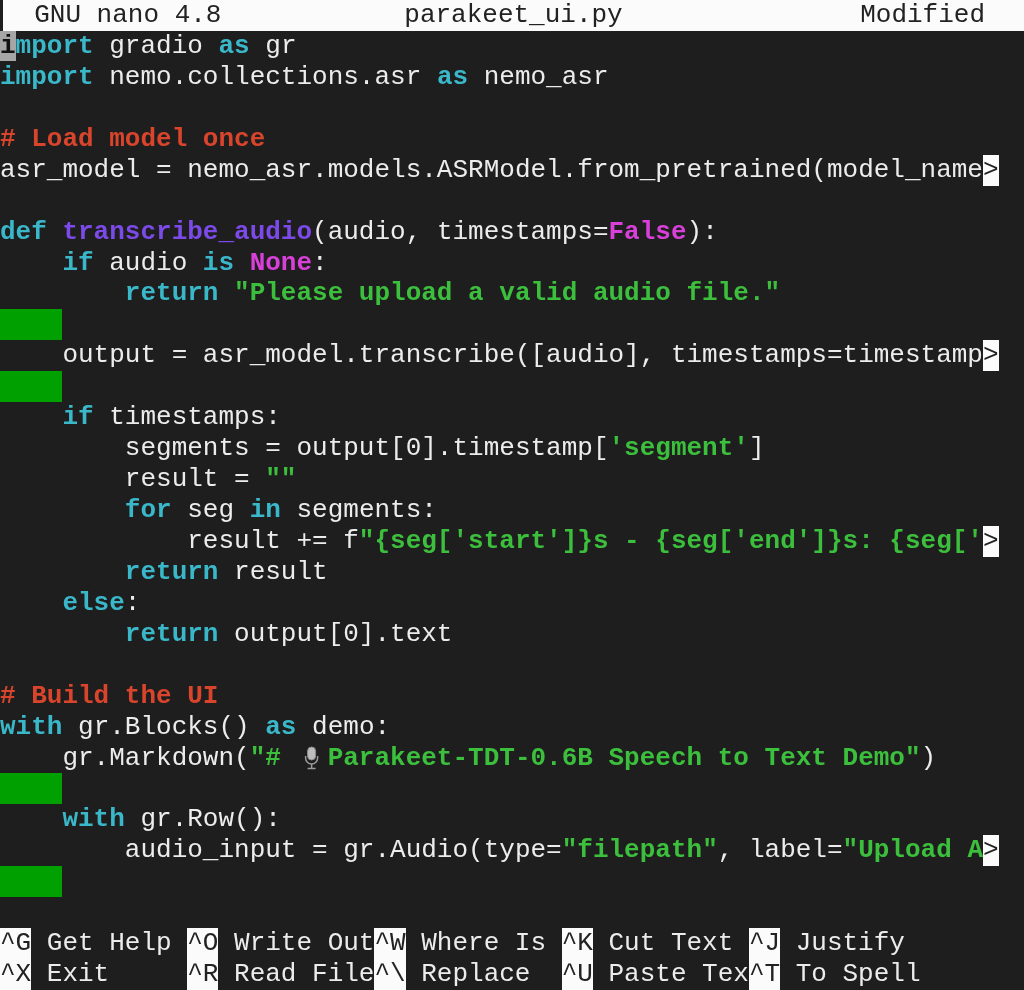  I want to click on code-text: # Load model once, so click(133, 139).